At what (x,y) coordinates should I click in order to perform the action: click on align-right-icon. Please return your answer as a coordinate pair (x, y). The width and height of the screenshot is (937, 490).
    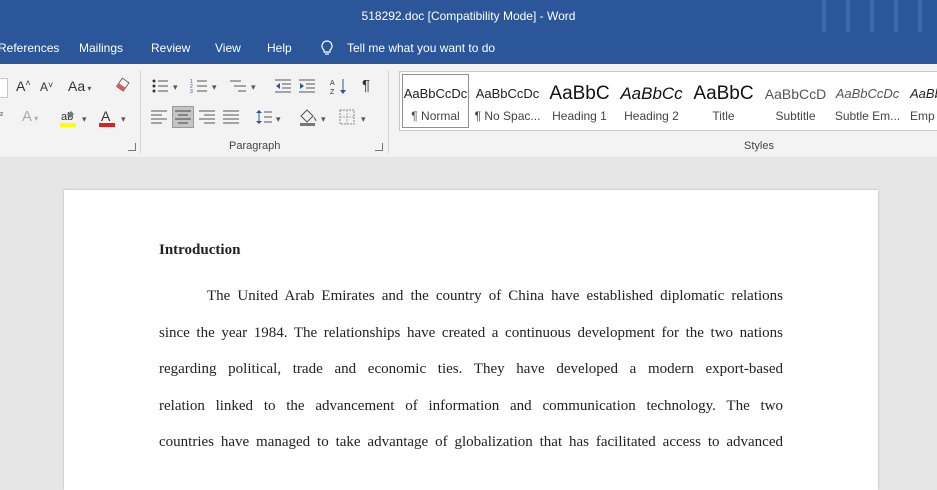
    Looking at the image, I should click on (207, 117).